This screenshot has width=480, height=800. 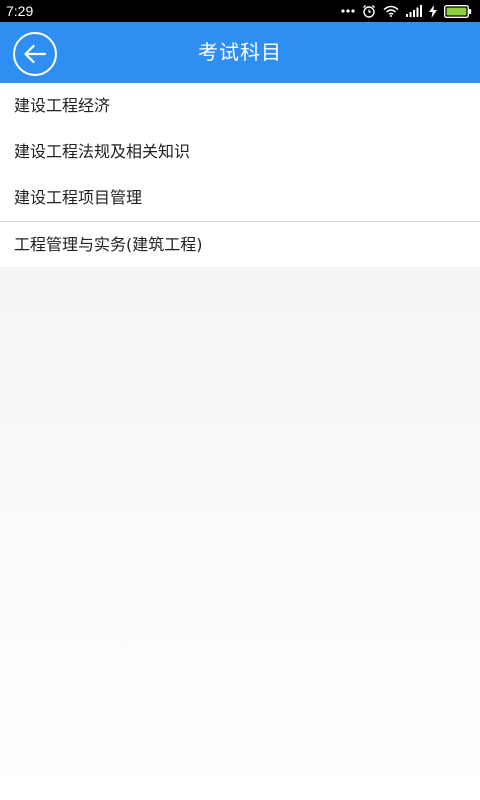 I want to click on wifi-icon, so click(x=391, y=11).